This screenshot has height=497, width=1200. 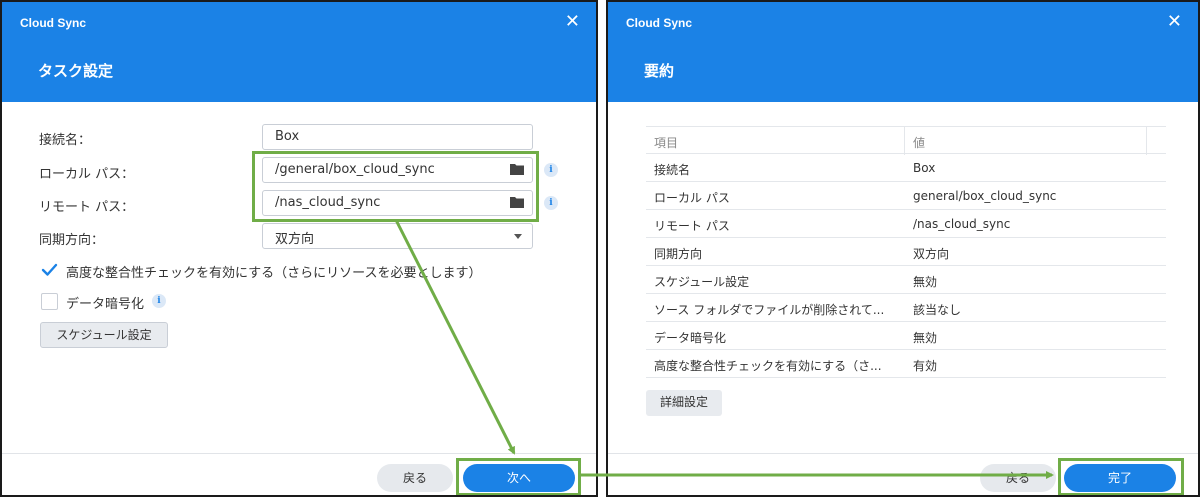 What do you see at coordinates (690, 338) in the screenshot?
I see `row-item: データ暗号化` at bounding box center [690, 338].